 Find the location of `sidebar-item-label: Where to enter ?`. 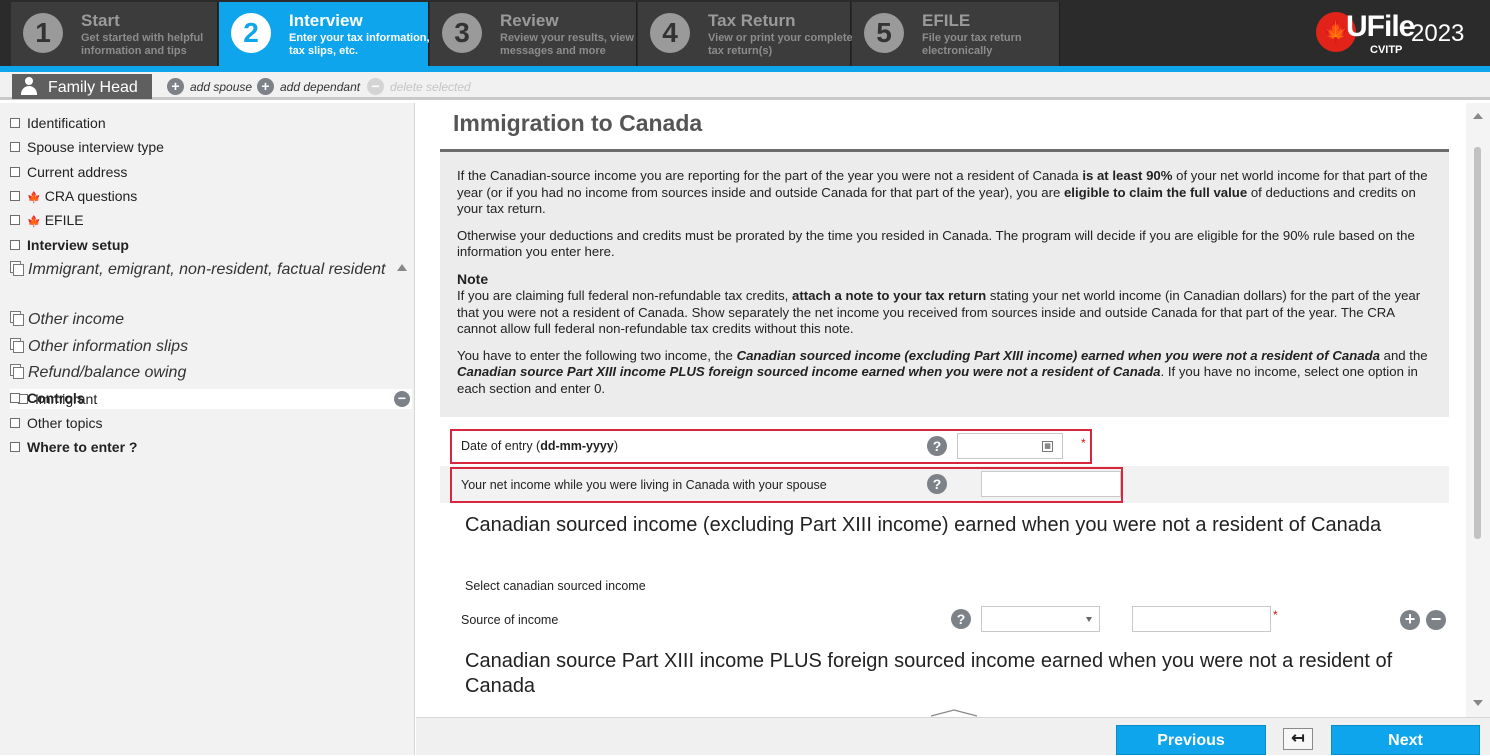

sidebar-item-label: Where to enter ? is located at coordinates (82, 447).